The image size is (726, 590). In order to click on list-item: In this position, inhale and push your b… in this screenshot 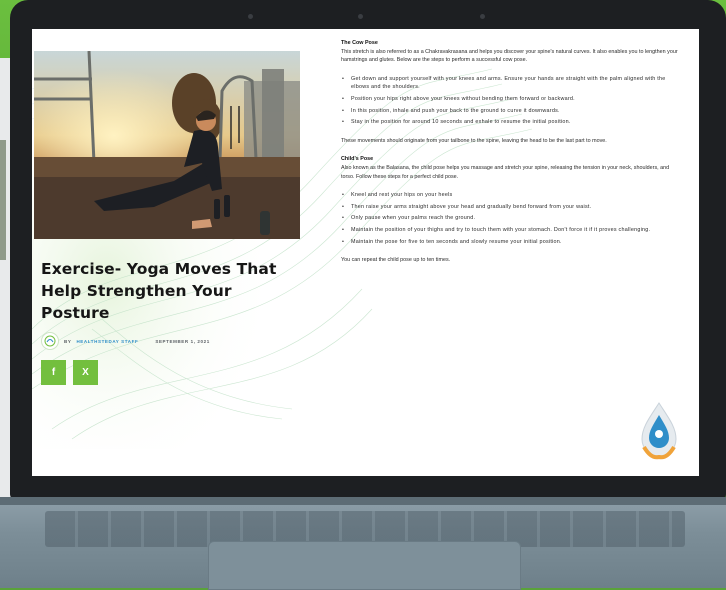, I will do `click(511, 111)`.